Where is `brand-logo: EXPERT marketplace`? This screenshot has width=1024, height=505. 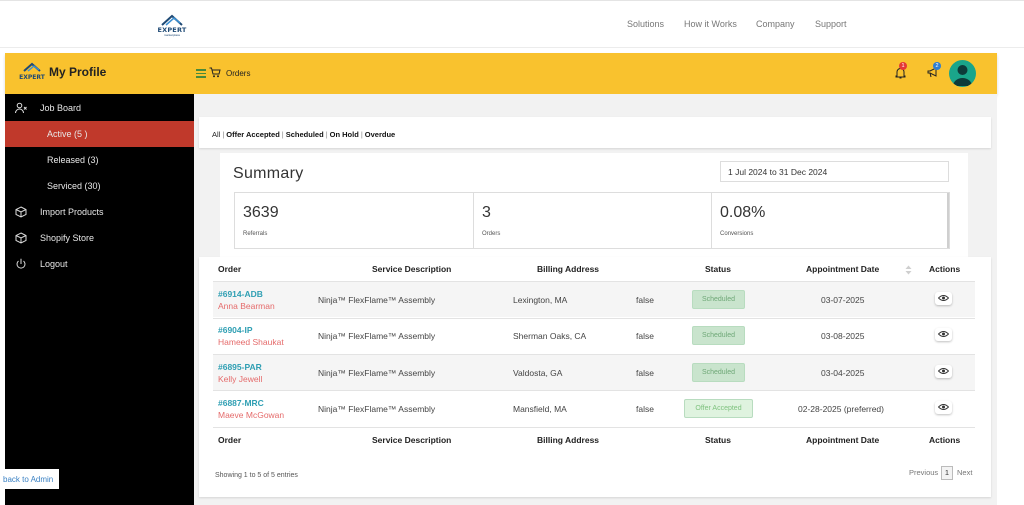
brand-logo: EXPERT marketplace is located at coordinates (172, 25).